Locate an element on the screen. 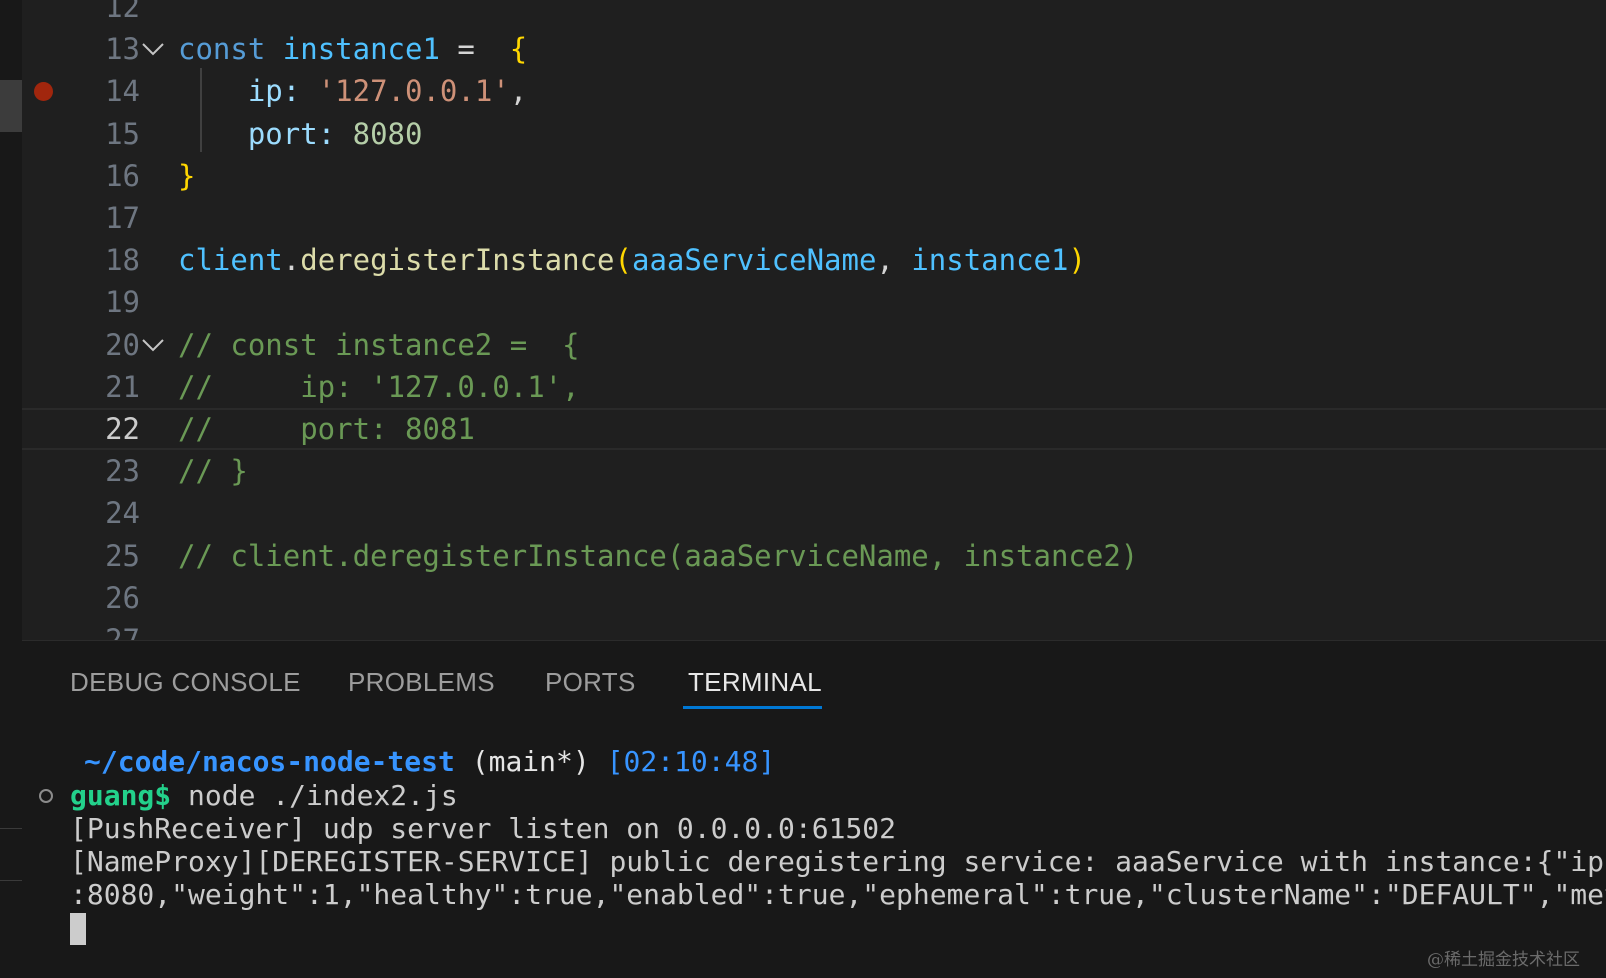  line-number: 15 is located at coordinates (122, 133).